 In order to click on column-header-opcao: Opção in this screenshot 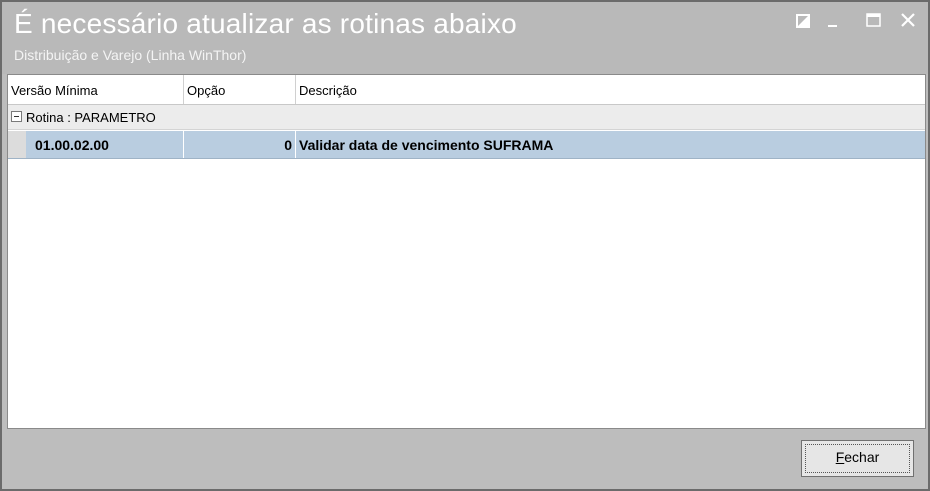, I will do `click(240, 89)`.